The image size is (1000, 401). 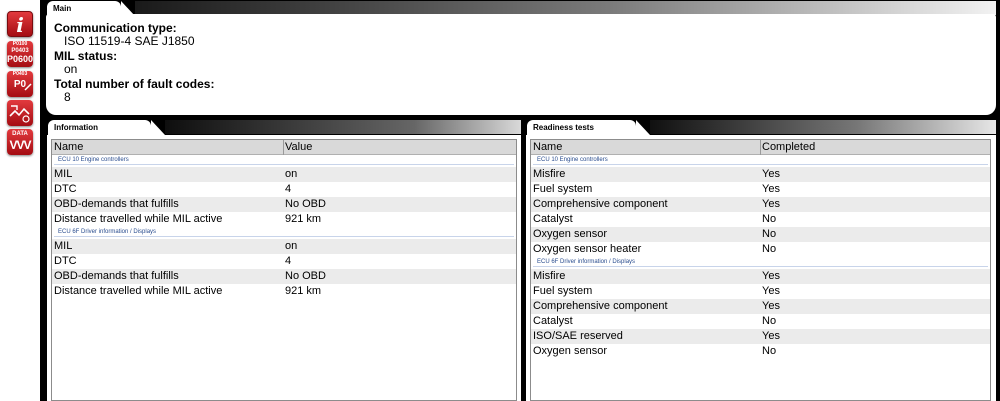 I want to click on info-icon: i, so click(x=20, y=25).